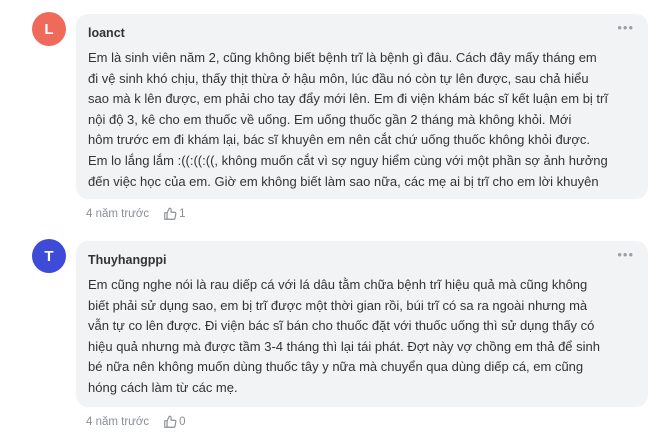 Image resolution: width=670 pixels, height=439 pixels. What do you see at coordinates (163, 387) in the screenshot?
I see `comment-line: hóng cách làm từ các mẹ.` at bounding box center [163, 387].